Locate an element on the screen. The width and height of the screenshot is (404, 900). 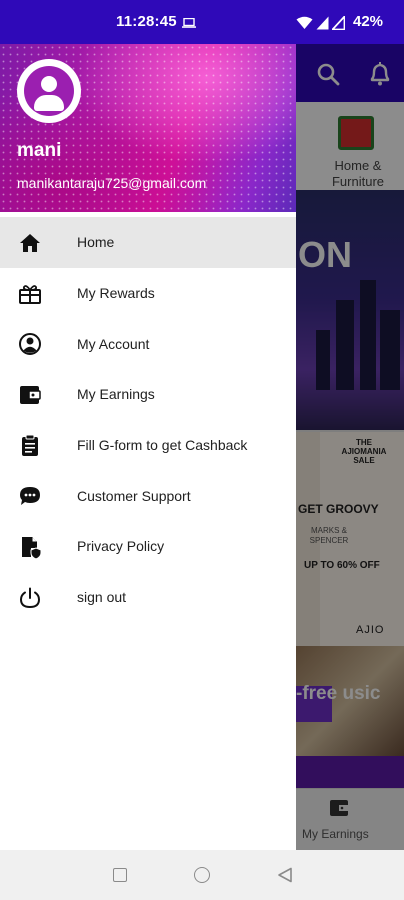
system-nav-bar is located at coordinates (202, 875).